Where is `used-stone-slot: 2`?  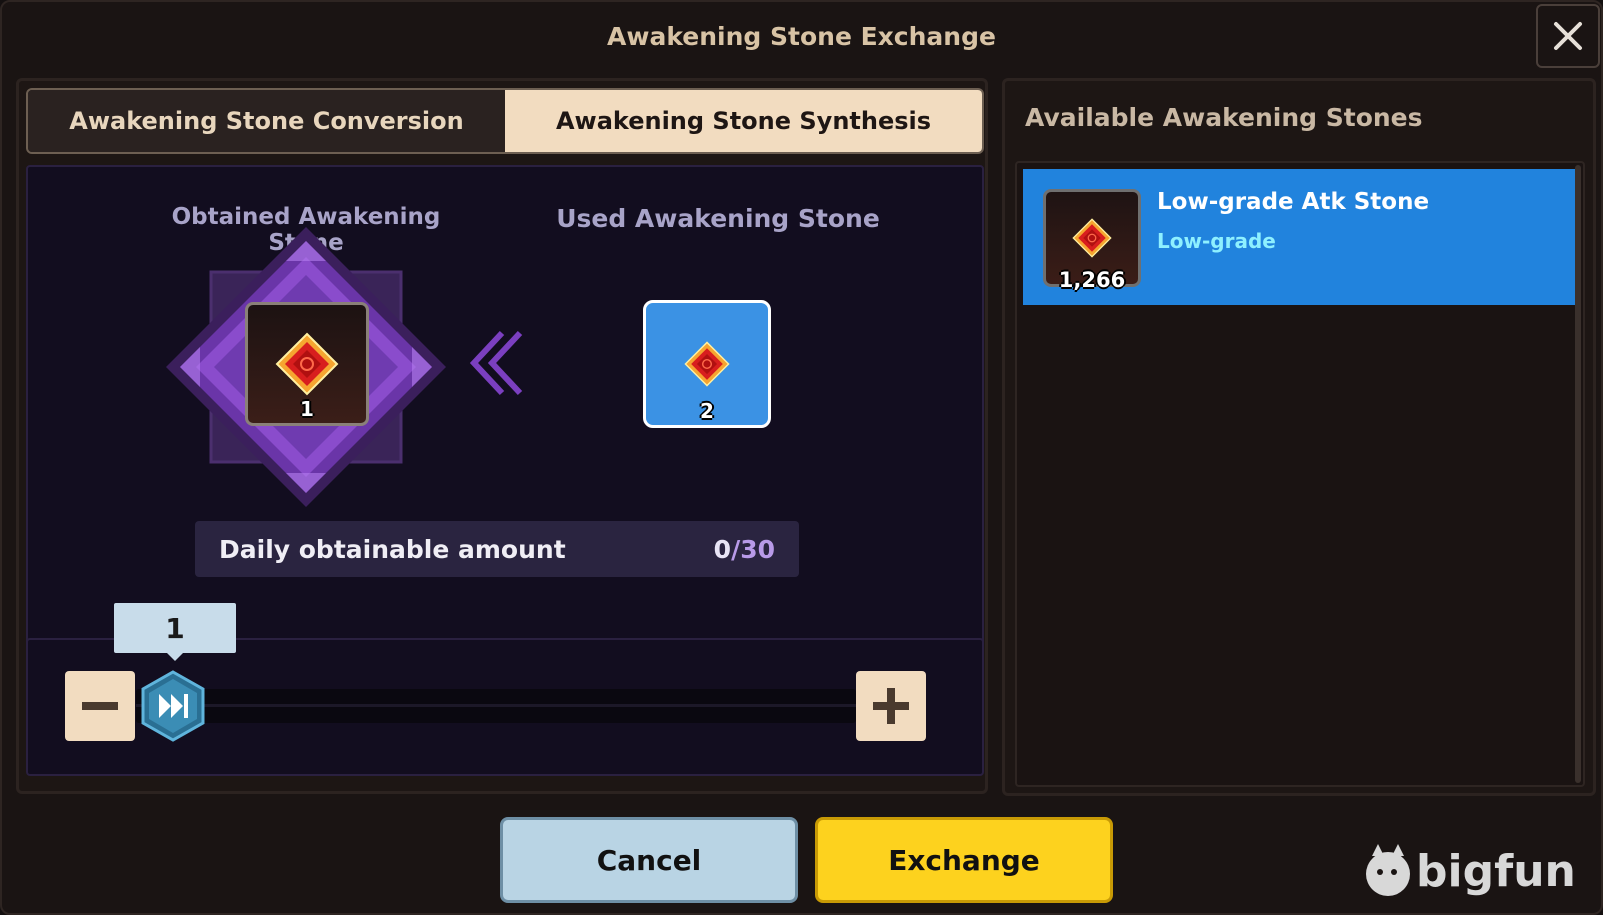 used-stone-slot: 2 is located at coordinates (707, 364).